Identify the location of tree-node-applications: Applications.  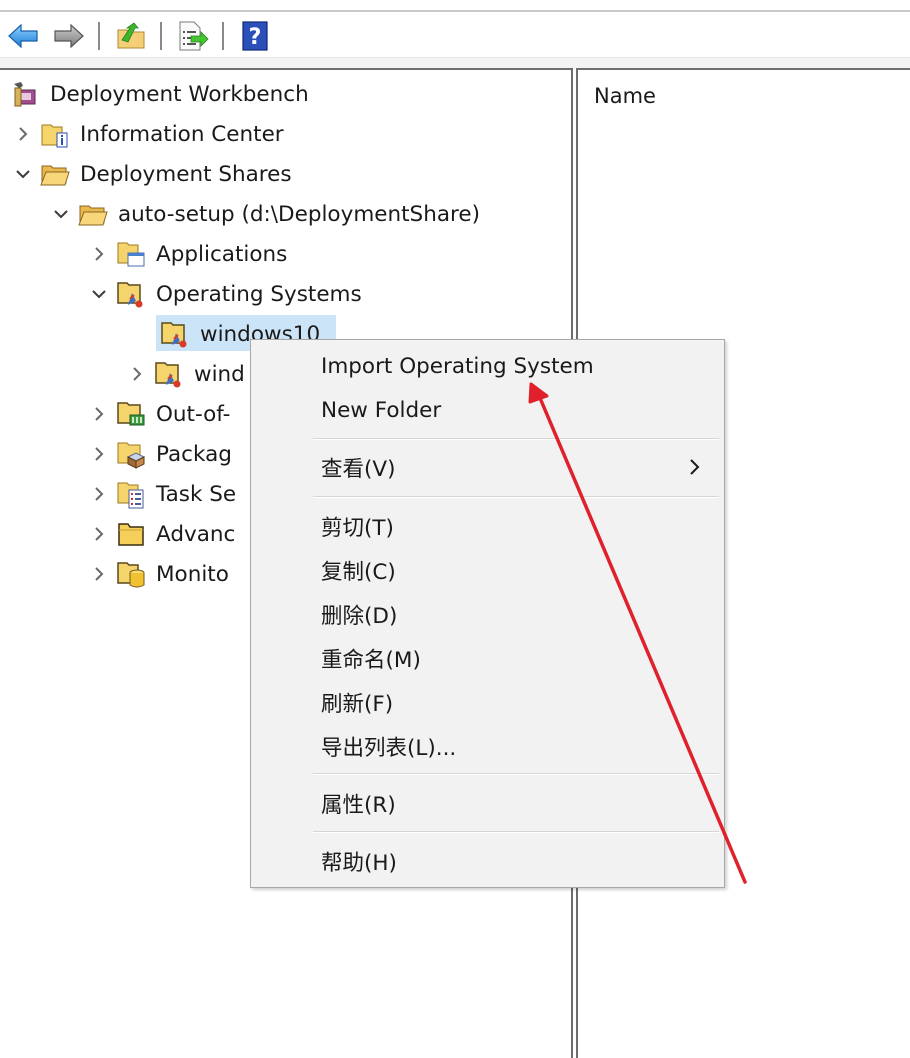
(188, 254).